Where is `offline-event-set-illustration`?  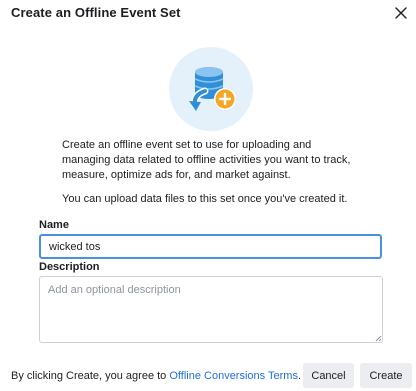
offline-event-set-illustration is located at coordinates (211, 89).